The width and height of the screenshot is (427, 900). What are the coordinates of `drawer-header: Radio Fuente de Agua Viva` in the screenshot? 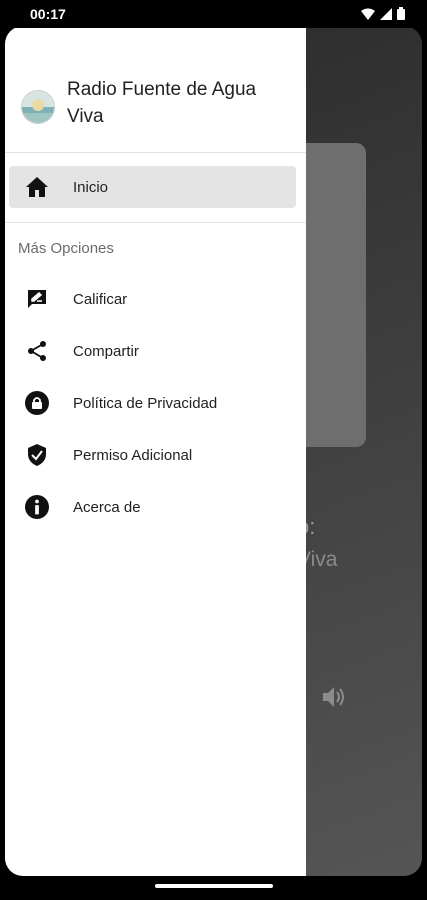 It's located at (155, 89).